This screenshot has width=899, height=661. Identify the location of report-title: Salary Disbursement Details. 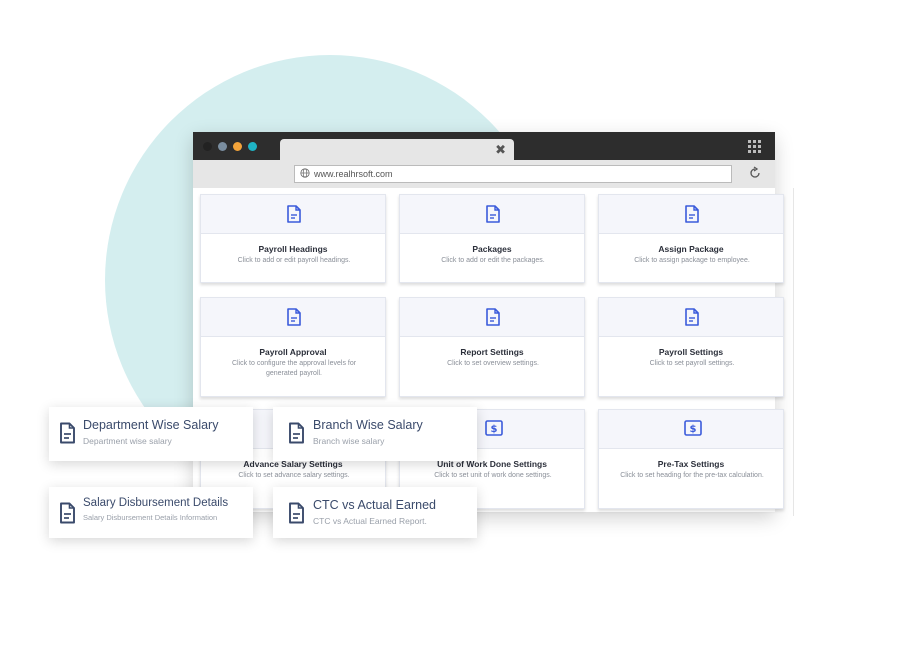
(156, 503).